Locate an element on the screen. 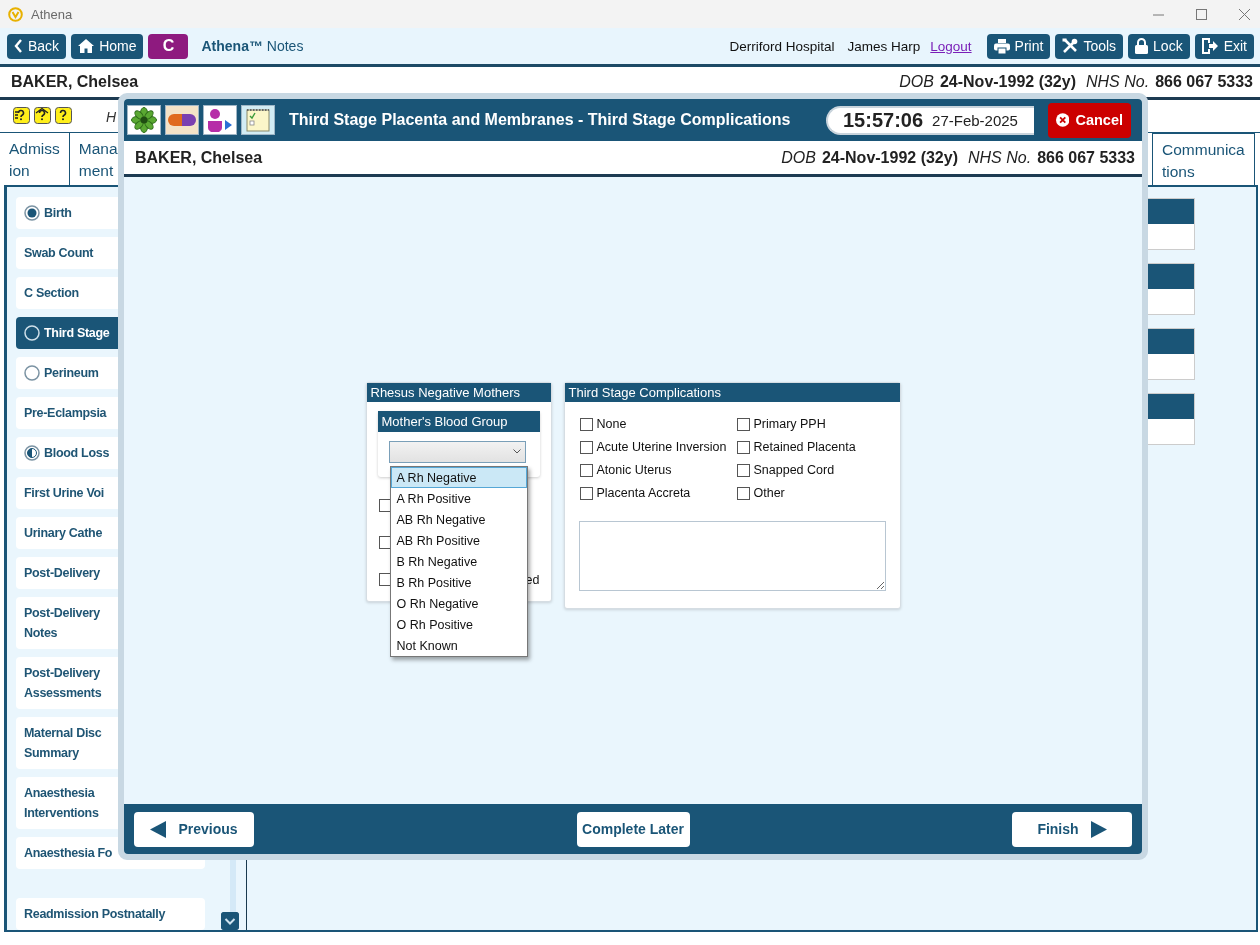 This screenshot has height=945, width=1260. dropdown-option: O Rh Negative is located at coordinates (458, 603).